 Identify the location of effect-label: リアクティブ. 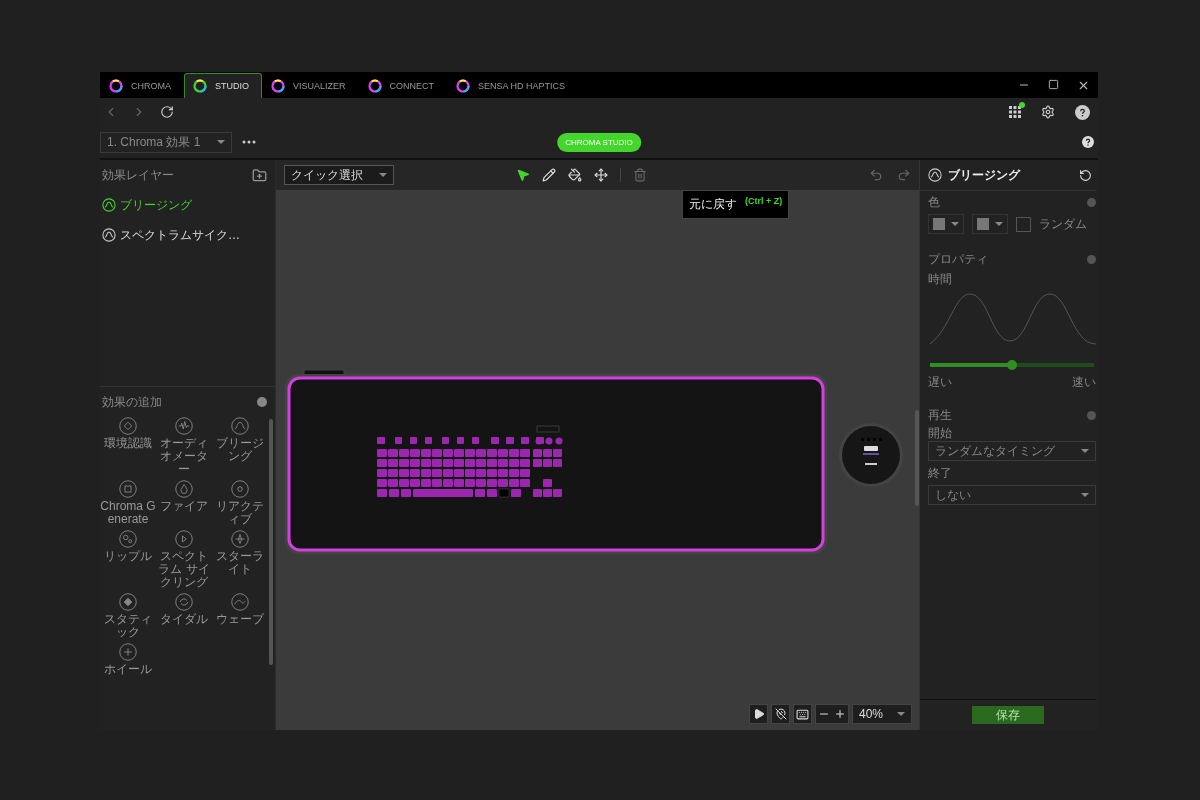
(240, 513).